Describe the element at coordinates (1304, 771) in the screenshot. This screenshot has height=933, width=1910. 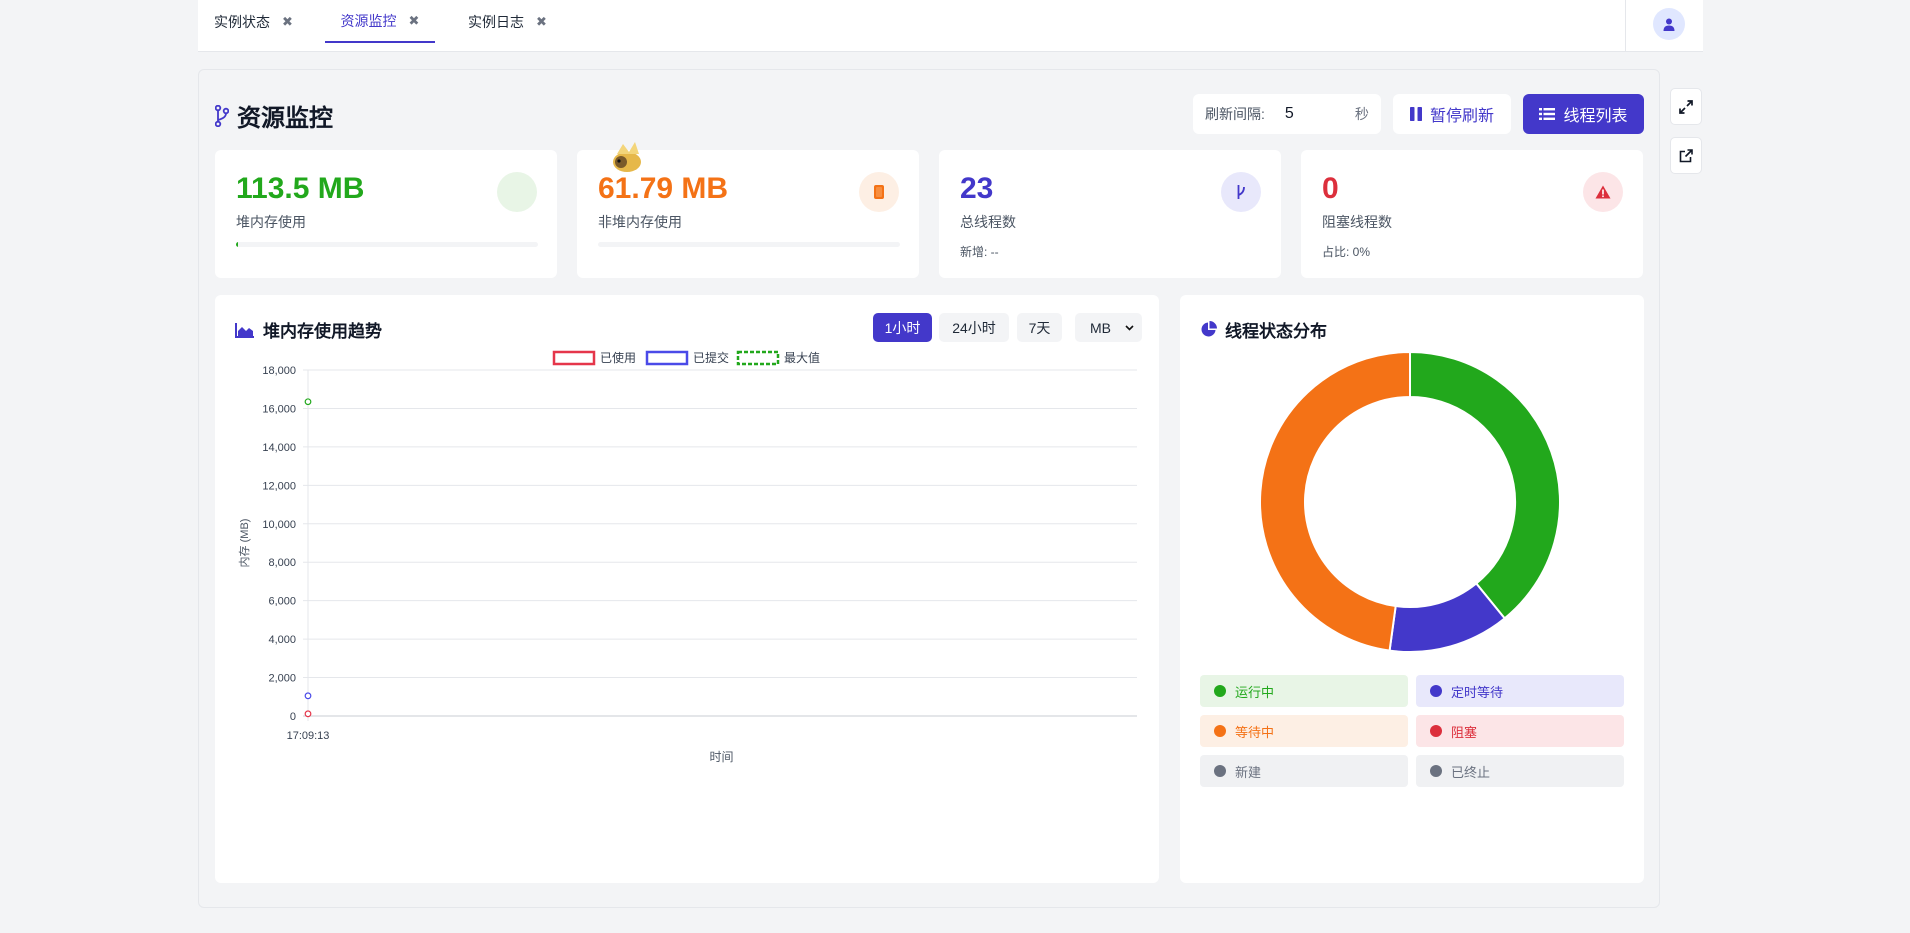
I see `legend-item: 新建` at that location.